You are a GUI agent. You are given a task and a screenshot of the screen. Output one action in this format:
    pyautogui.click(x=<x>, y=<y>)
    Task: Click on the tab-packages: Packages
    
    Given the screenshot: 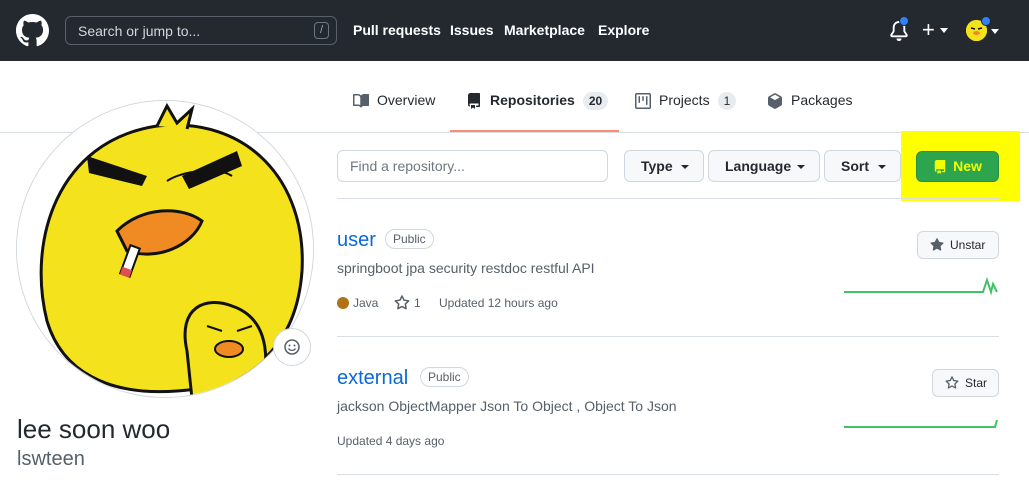 What is the action you would take?
    pyautogui.click(x=809, y=112)
    